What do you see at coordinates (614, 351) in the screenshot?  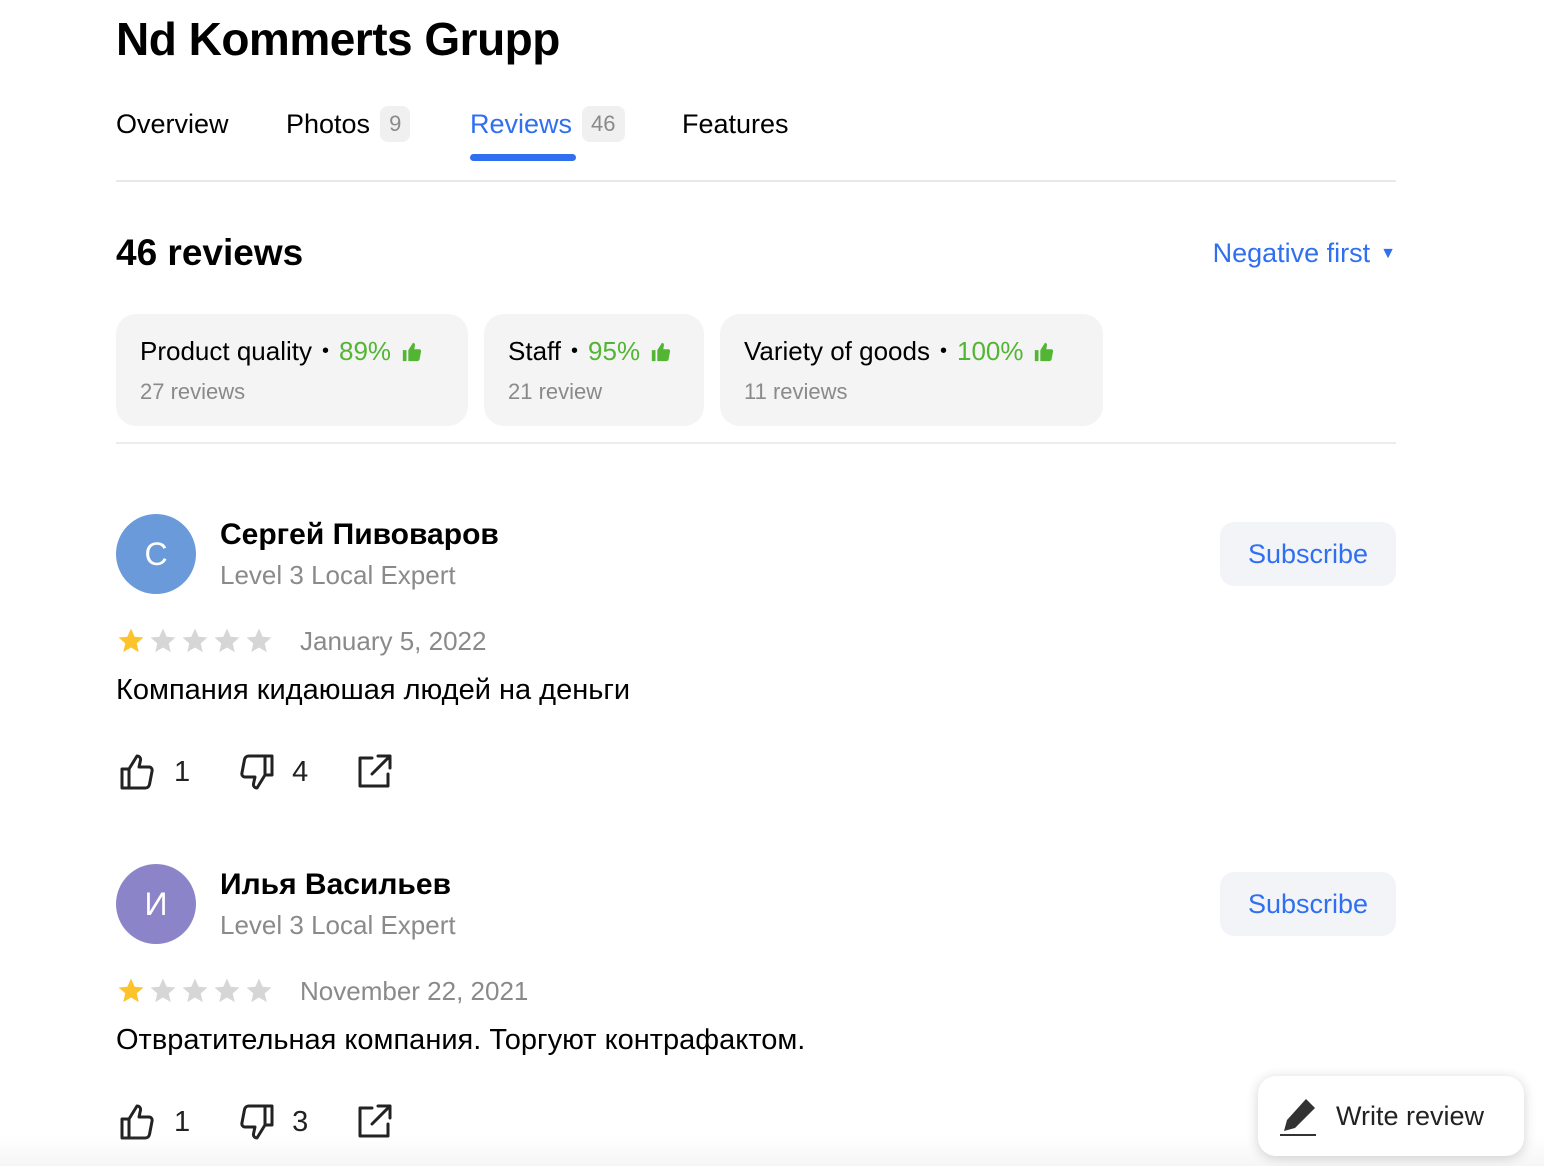 I see `aspect-percent: 95%` at bounding box center [614, 351].